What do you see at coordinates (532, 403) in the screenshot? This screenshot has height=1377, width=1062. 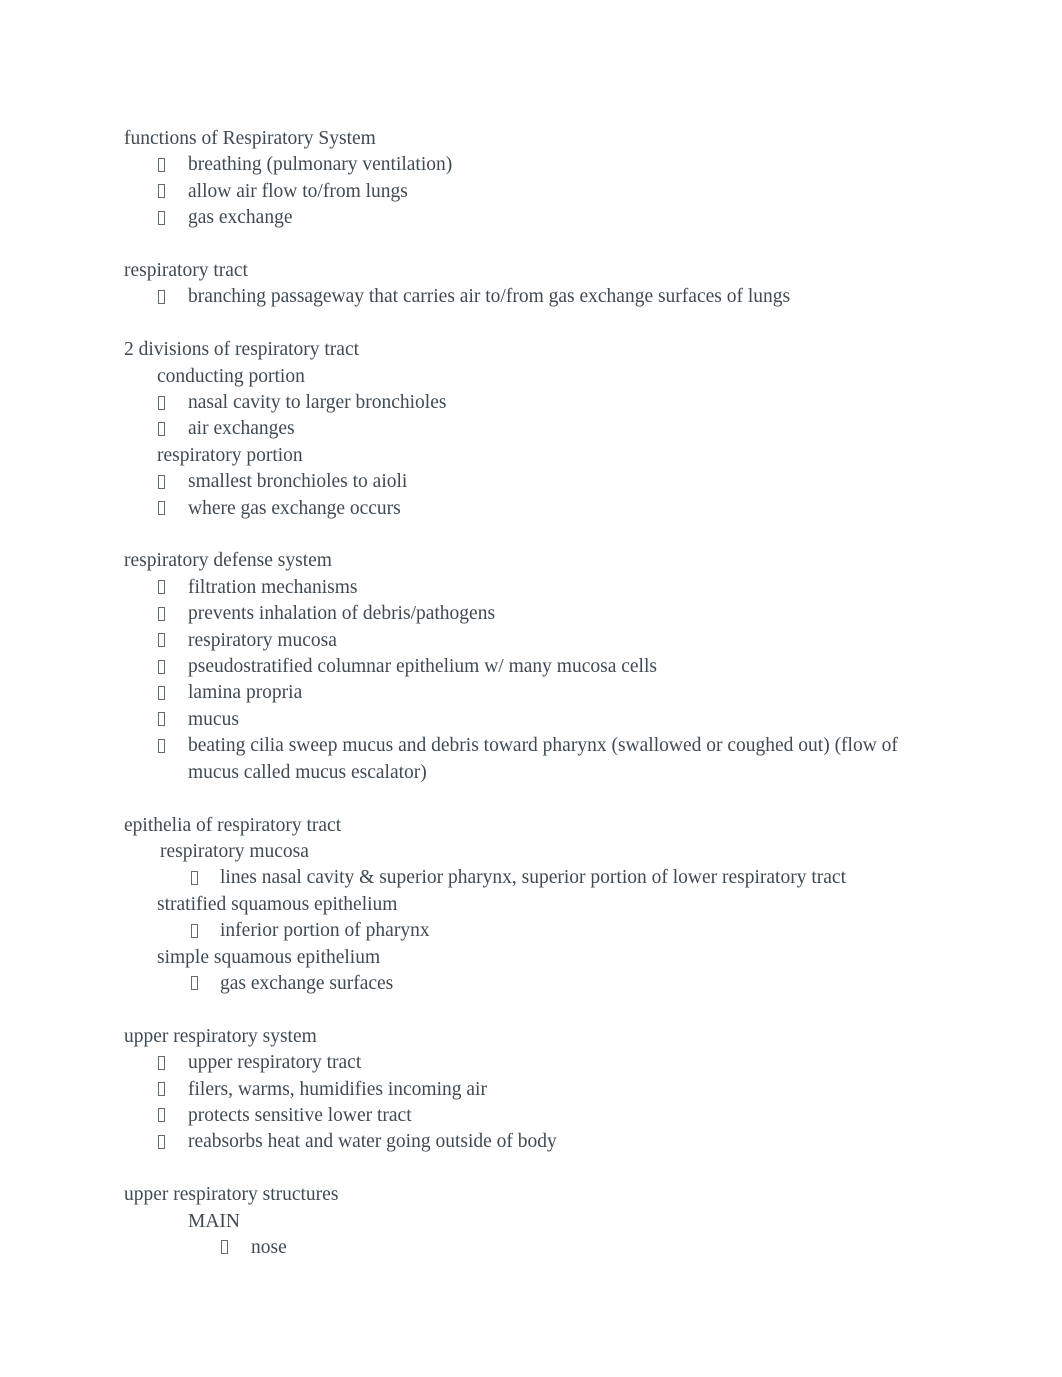 I see `list-item: nasal cavity to larger bronchioles` at bounding box center [532, 403].